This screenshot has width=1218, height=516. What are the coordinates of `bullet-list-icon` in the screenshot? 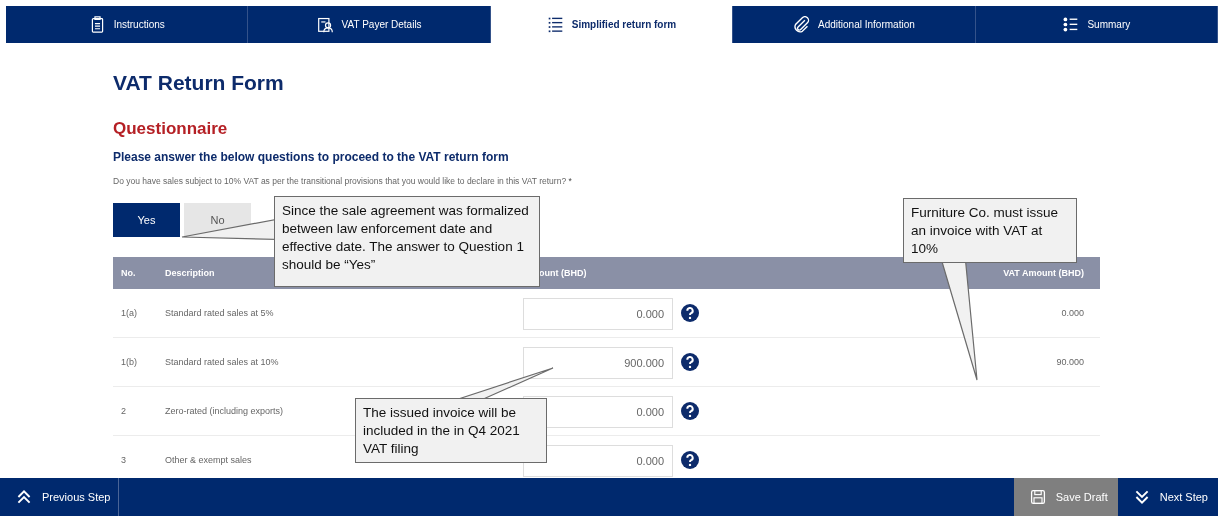 It's located at (1071, 24).